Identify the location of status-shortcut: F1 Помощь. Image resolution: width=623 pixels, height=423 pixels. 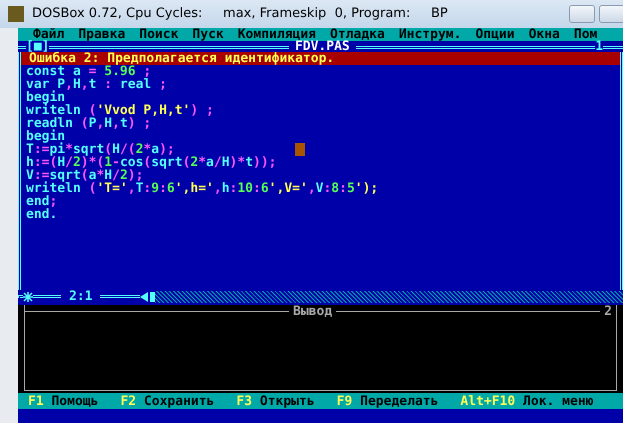
(63, 401).